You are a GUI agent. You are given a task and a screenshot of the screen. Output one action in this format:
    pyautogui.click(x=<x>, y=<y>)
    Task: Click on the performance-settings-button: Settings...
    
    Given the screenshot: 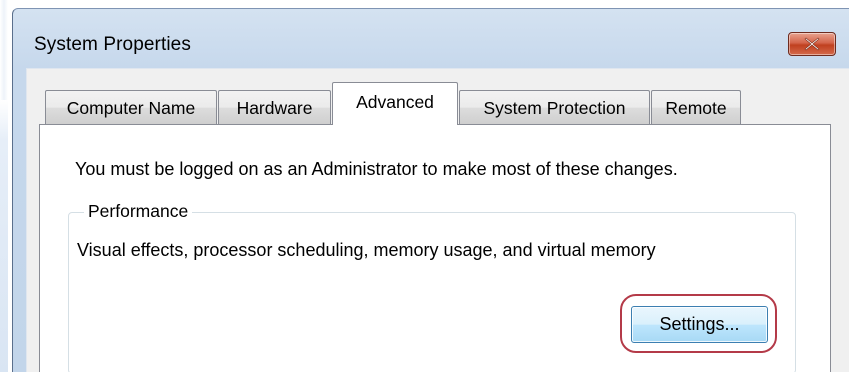 What is the action you would take?
    pyautogui.click(x=699, y=324)
    